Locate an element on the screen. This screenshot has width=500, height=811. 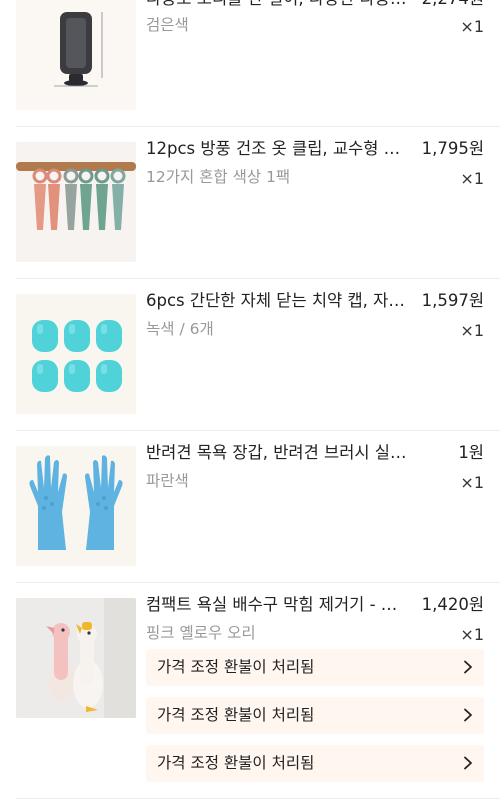
black-holder-icon is located at coordinates (76, 55).